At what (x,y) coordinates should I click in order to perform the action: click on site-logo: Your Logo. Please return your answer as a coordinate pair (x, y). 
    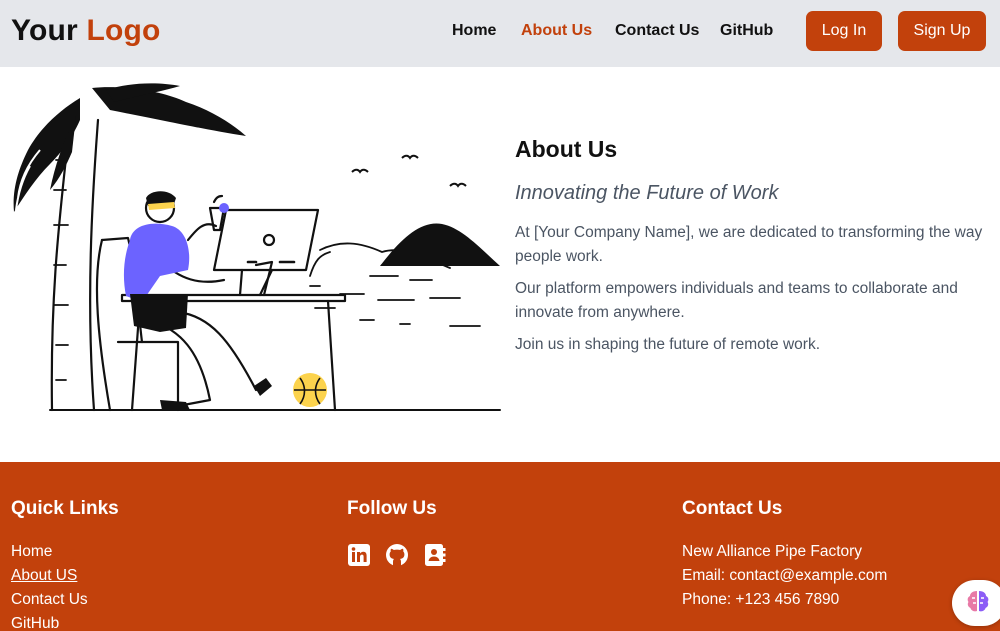
    Looking at the image, I should click on (86, 31).